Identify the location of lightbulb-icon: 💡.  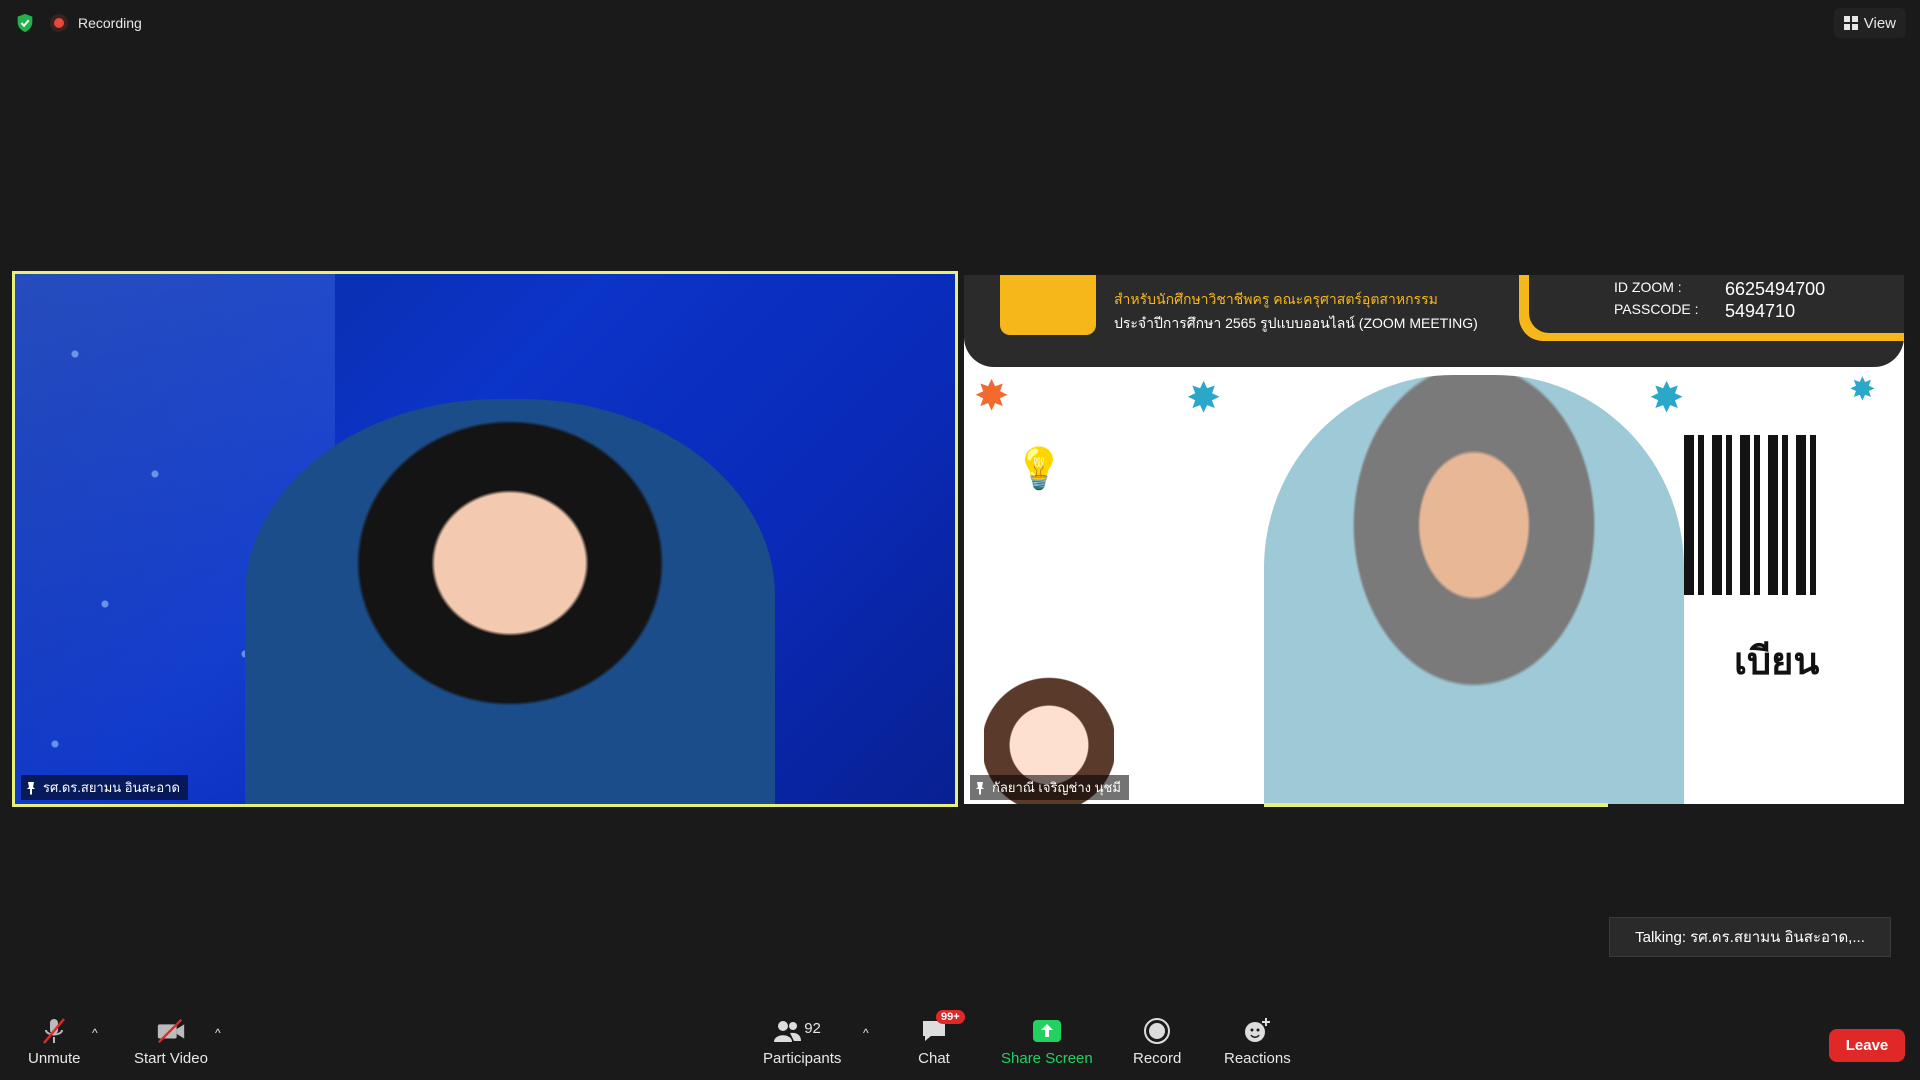
(1039, 469).